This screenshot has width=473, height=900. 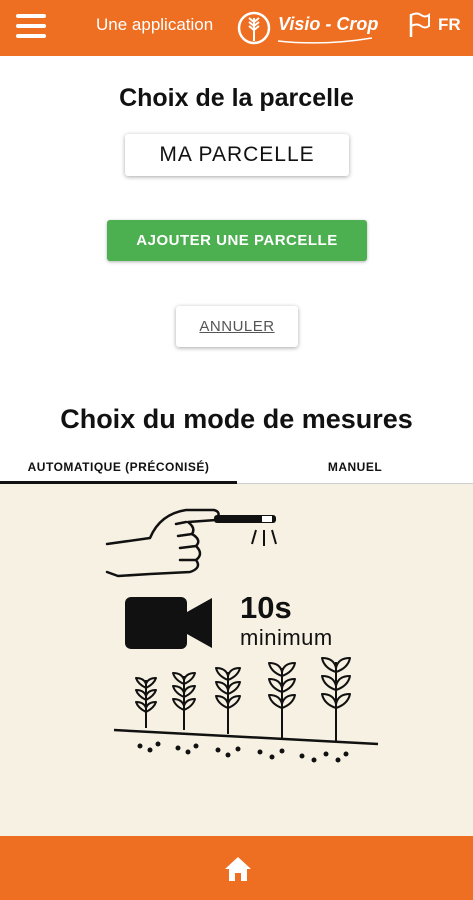 What do you see at coordinates (328, 24) in the screenshot?
I see `brand-name: Visio - Crop` at bounding box center [328, 24].